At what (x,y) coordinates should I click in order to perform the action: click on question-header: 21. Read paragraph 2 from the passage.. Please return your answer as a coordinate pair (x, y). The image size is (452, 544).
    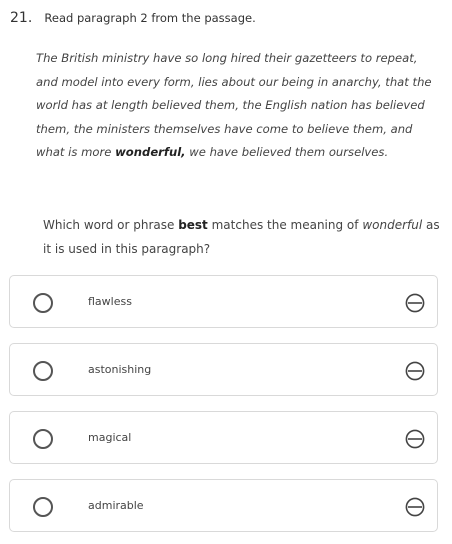
    Looking at the image, I should click on (133, 18).